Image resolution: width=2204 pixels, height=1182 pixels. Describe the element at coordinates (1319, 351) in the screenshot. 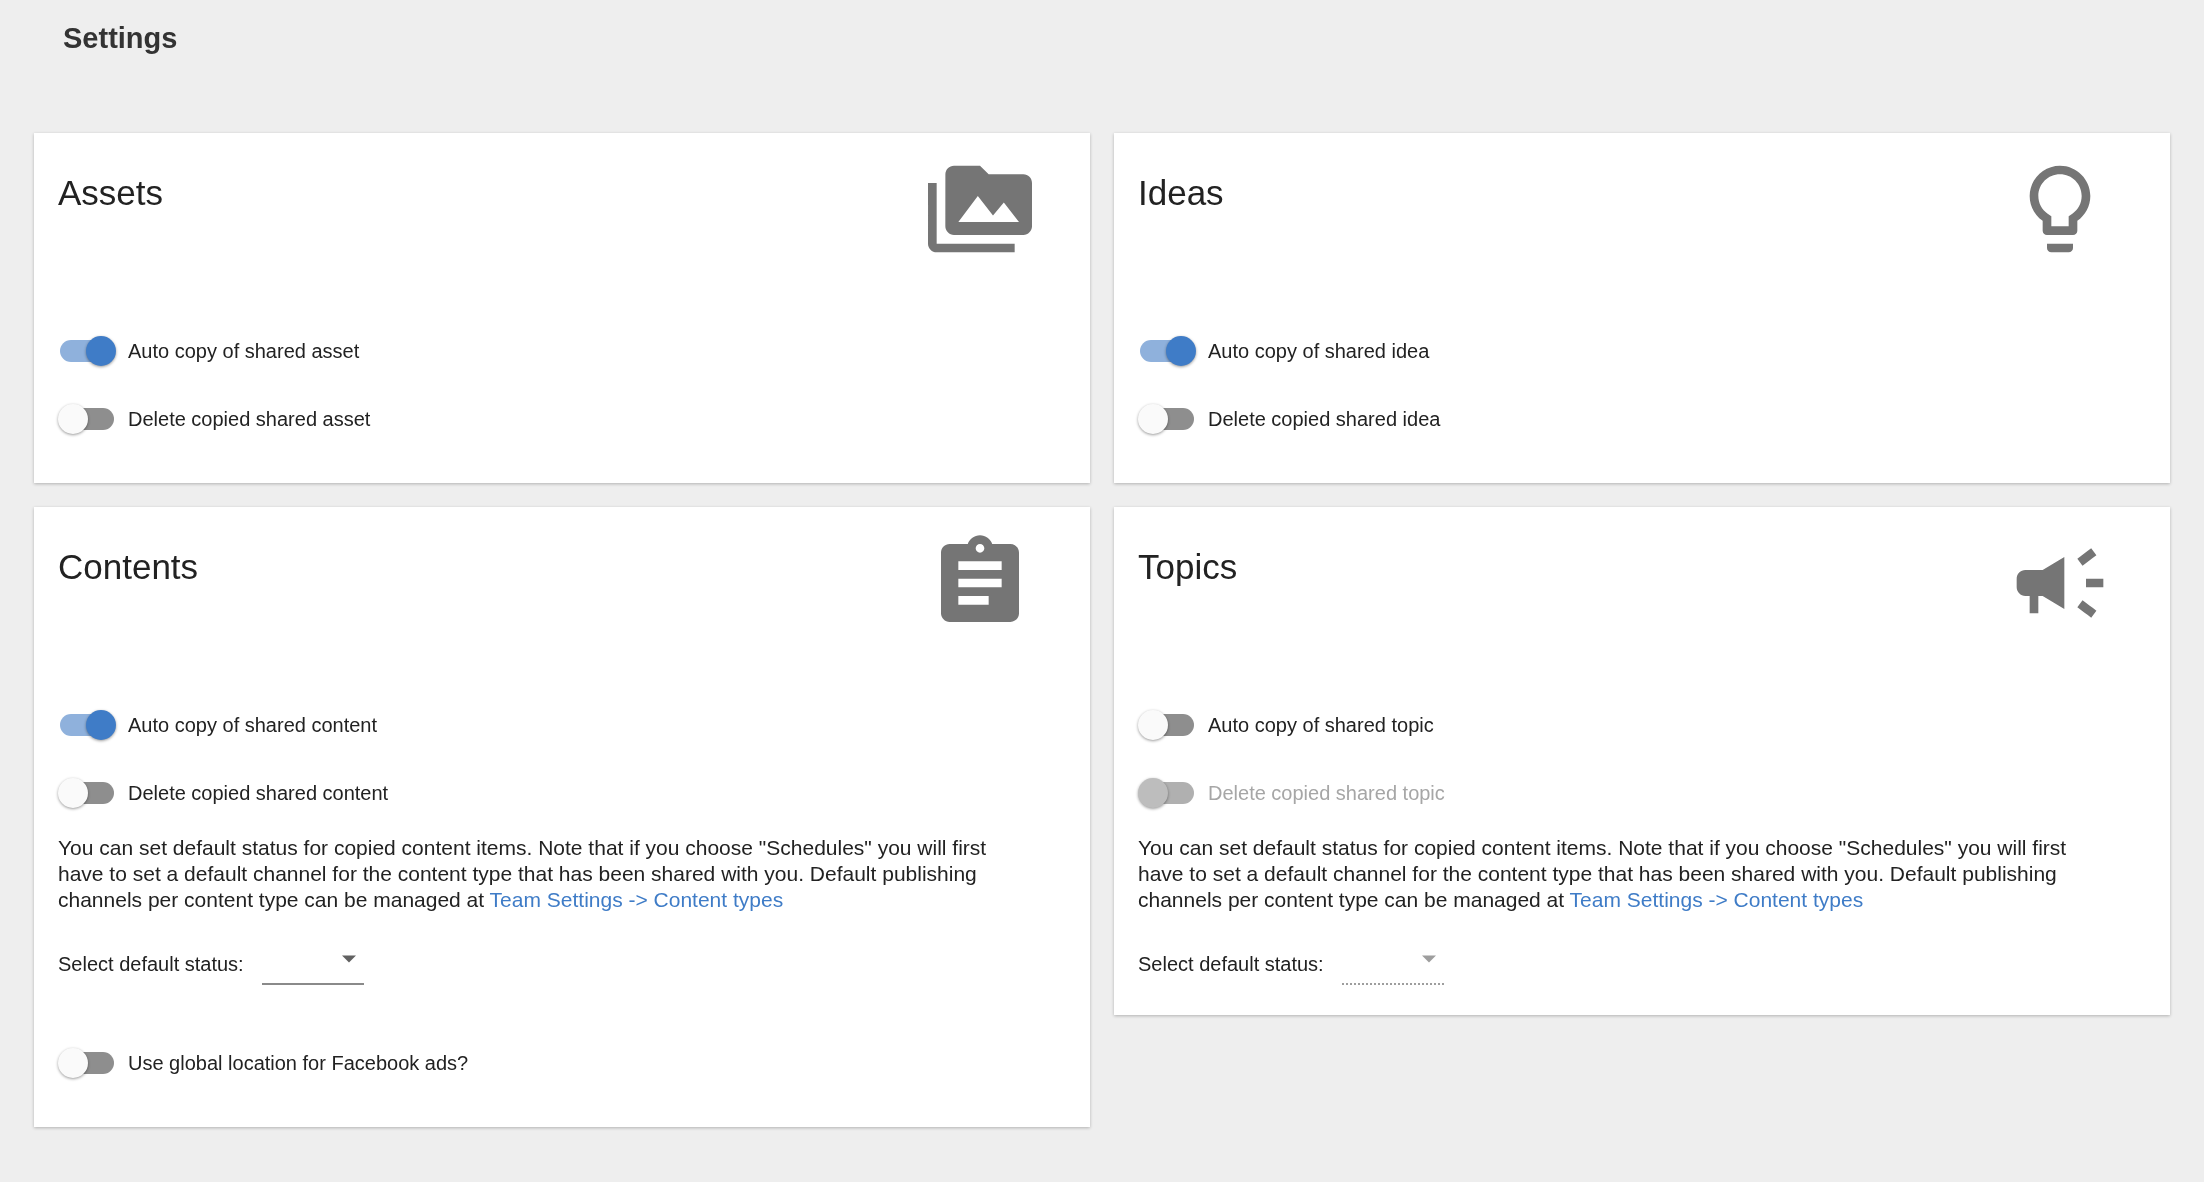

I see `switch-label: Auto copy of shared idea` at that location.